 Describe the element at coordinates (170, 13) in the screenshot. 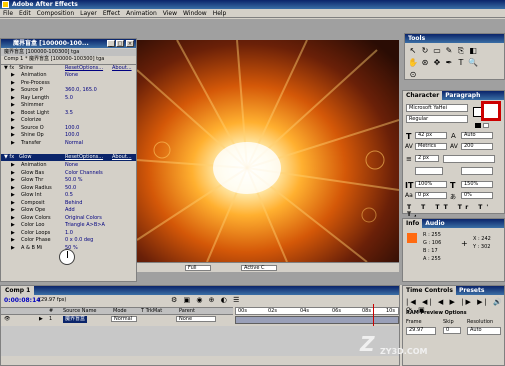

I see `menu-view: View` at that location.